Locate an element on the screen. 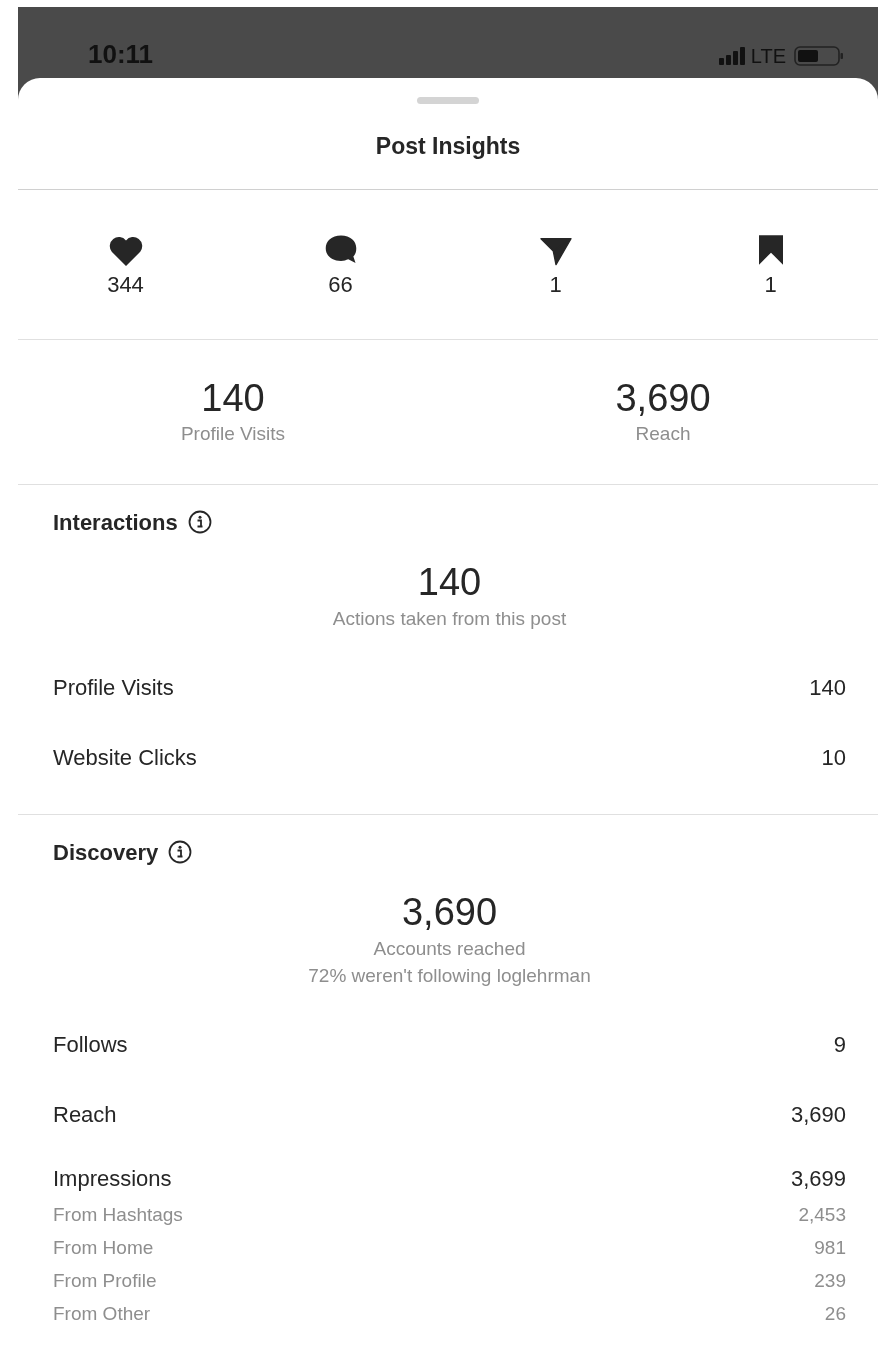 This screenshot has width=878, height=1348. engagement-count: 344 is located at coordinates (125, 285).